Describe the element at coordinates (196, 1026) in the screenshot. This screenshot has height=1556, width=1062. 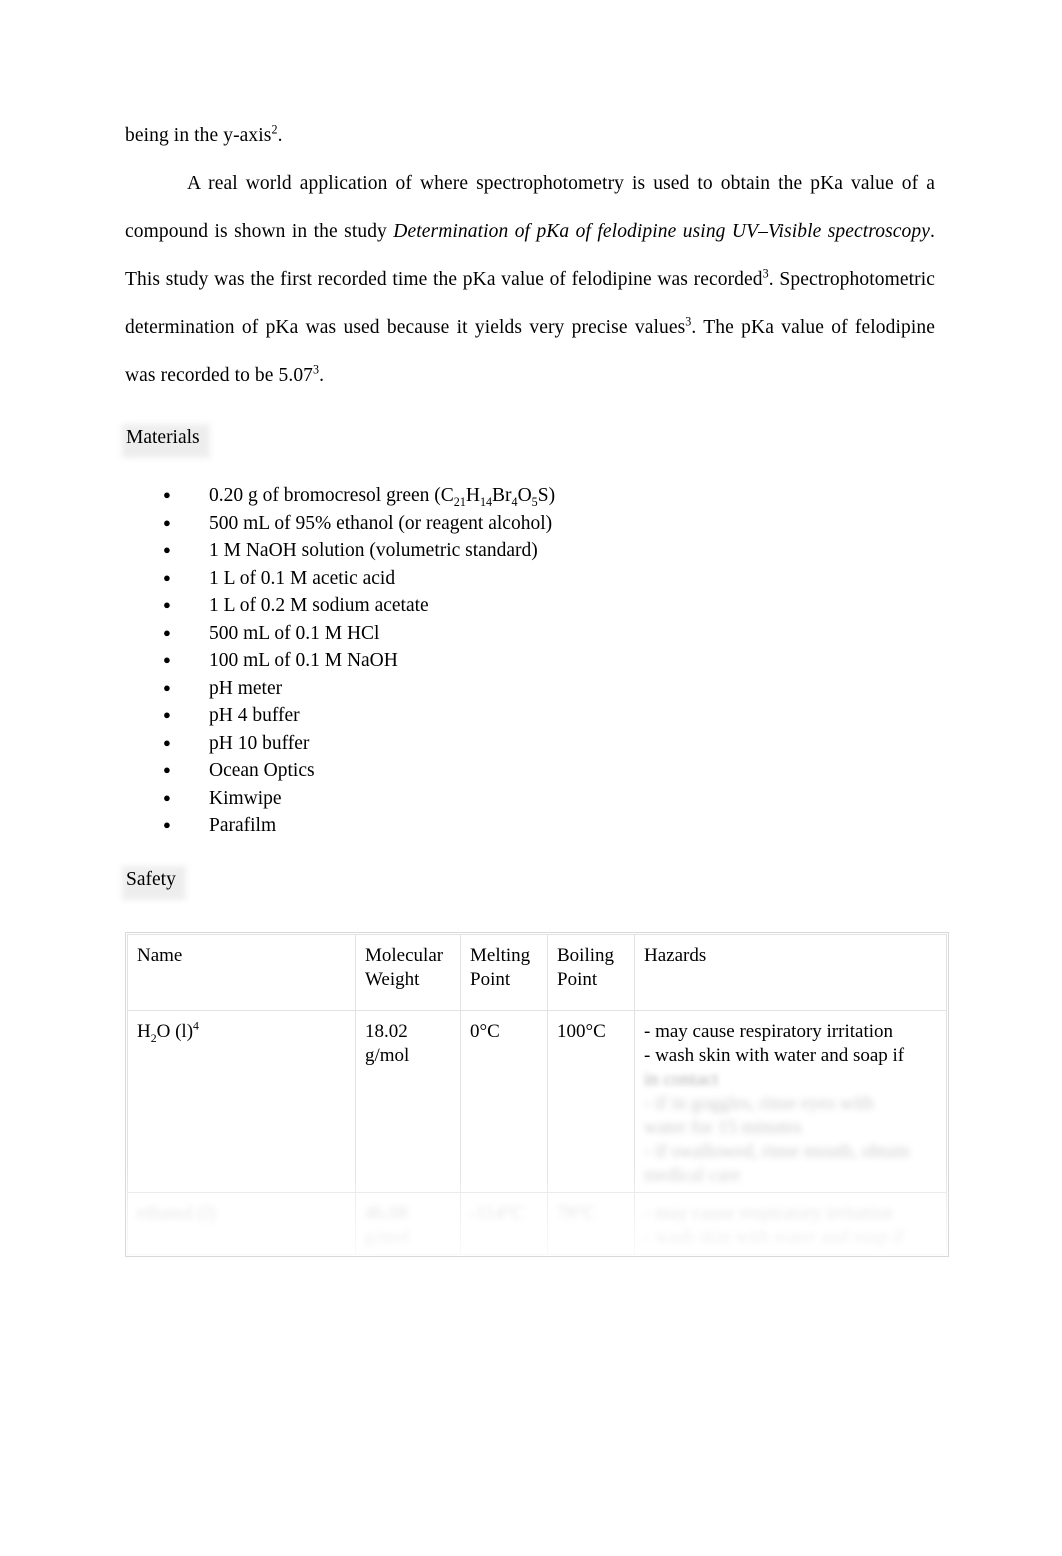
I see `footnote-marker-4: 4` at that location.